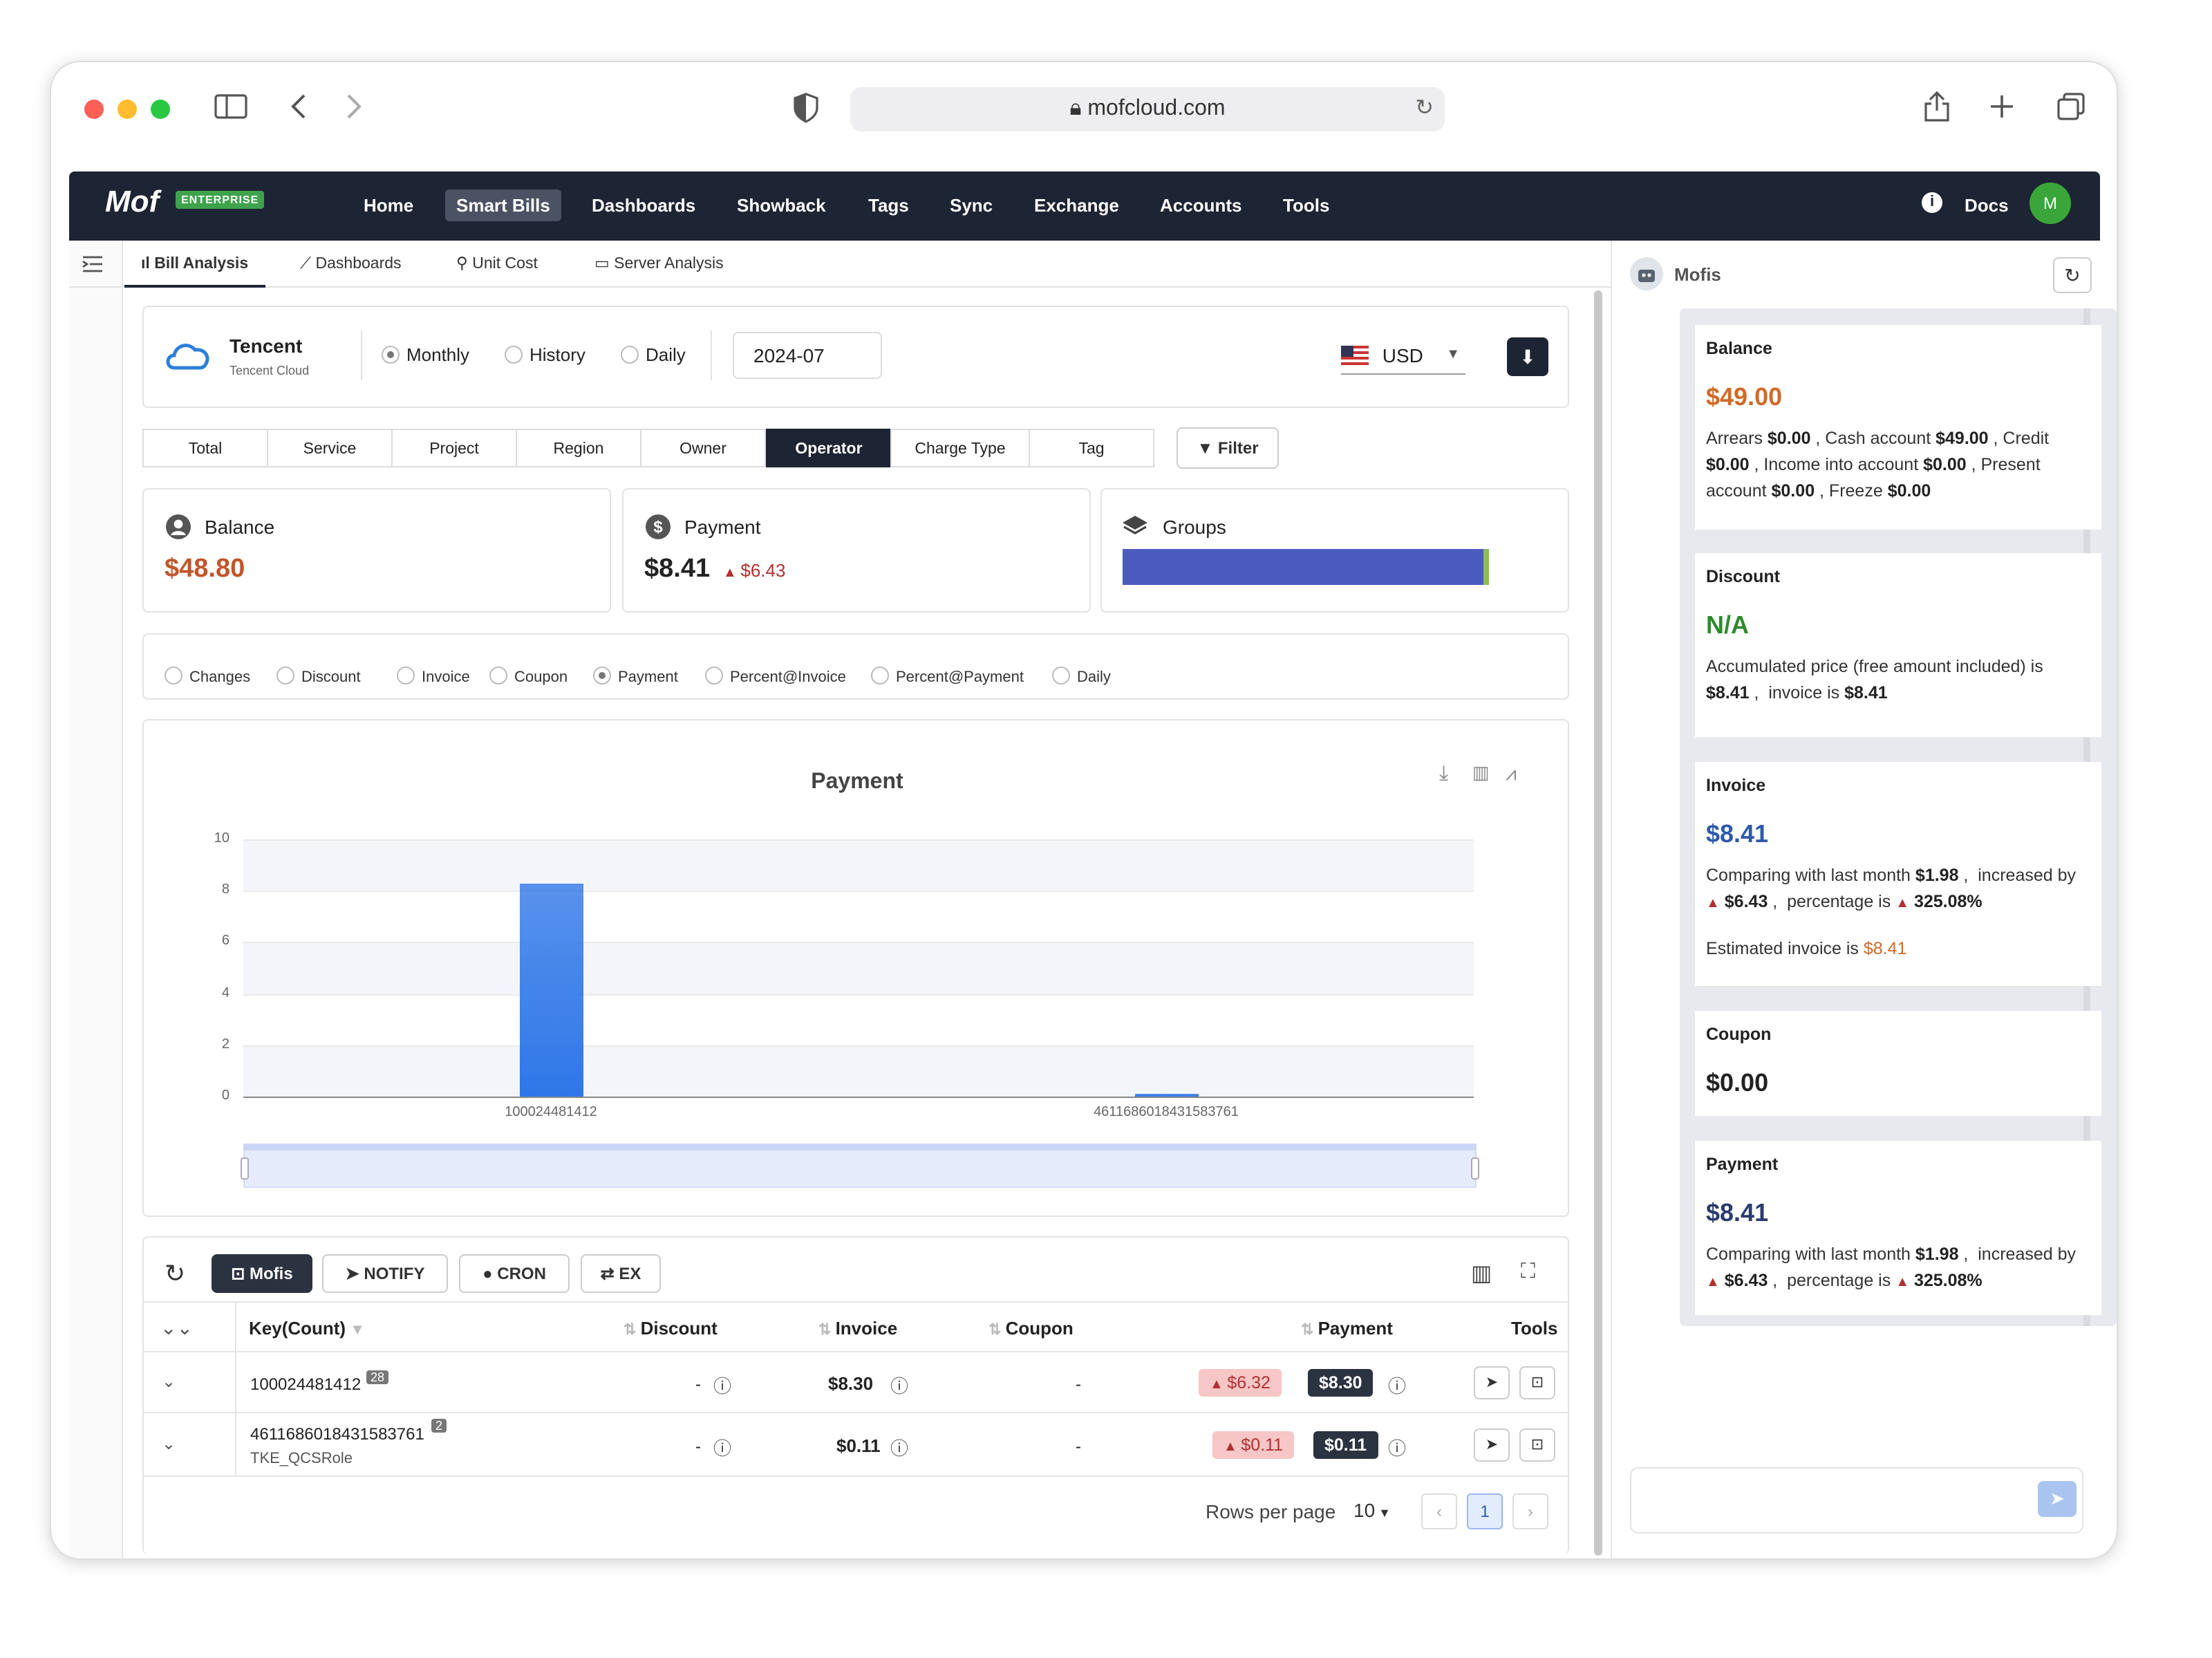  What do you see at coordinates (1530, 1511) in the screenshot?
I see `next-page-button: ›` at bounding box center [1530, 1511].